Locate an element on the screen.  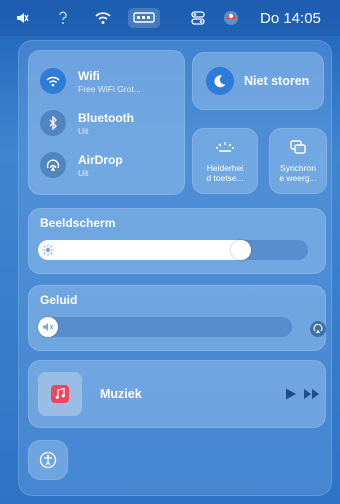
airdrop-toggle: AirDrop Uit is located at coordinates (81, 165).